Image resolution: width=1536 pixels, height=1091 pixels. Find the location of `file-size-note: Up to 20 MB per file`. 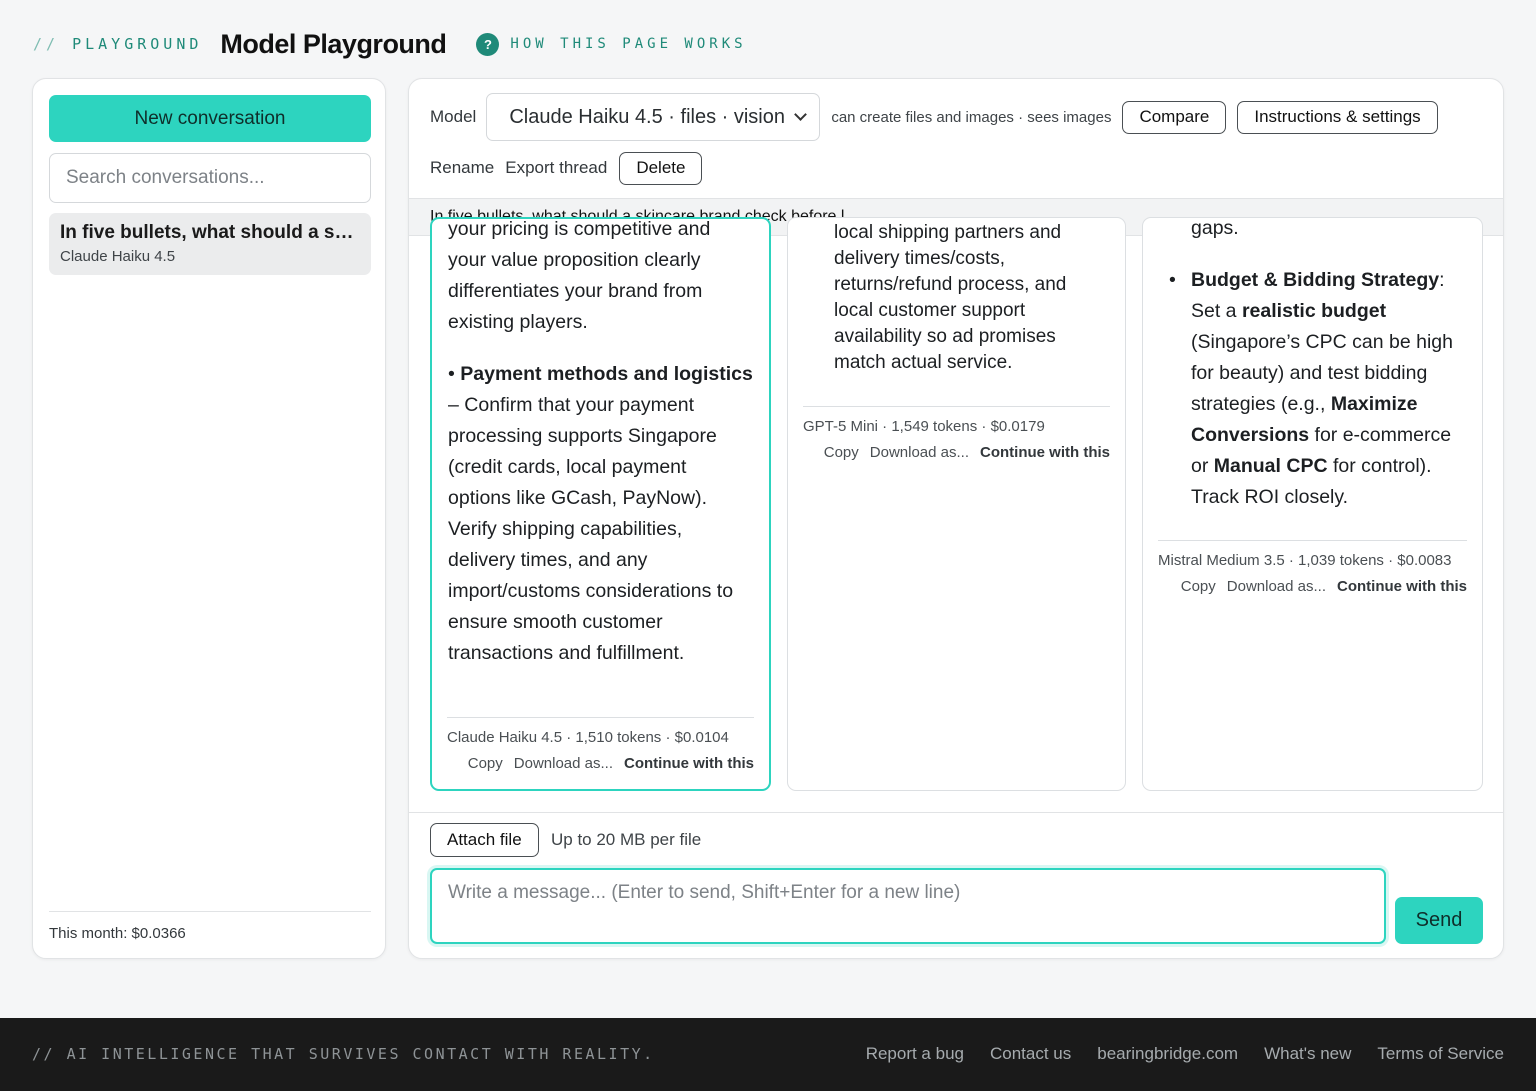

file-size-note: Up to 20 MB per file is located at coordinates (626, 839).